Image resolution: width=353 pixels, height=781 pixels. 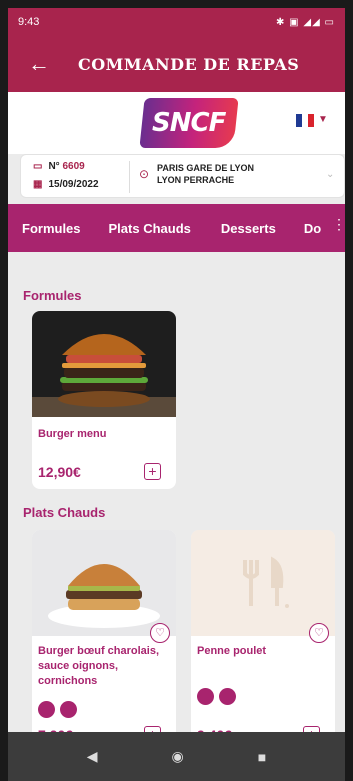 What do you see at coordinates (312, 228) in the screenshot?
I see `tab-boissons: Do` at bounding box center [312, 228].